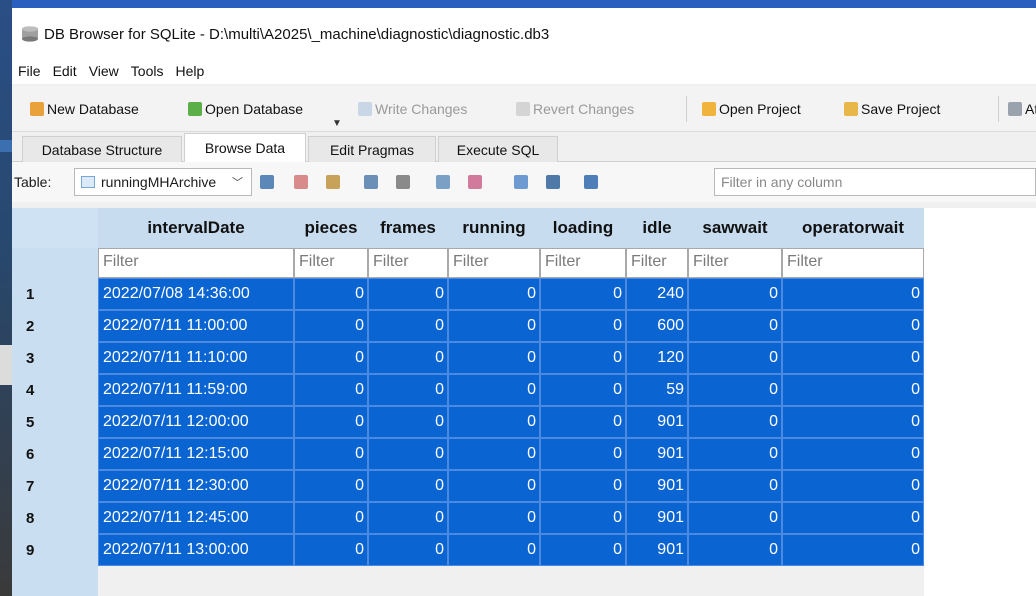  What do you see at coordinates (735, 228) in the screenshot?
I see `column-header-sawwait: sawwait` at bounding box center [735, 228].